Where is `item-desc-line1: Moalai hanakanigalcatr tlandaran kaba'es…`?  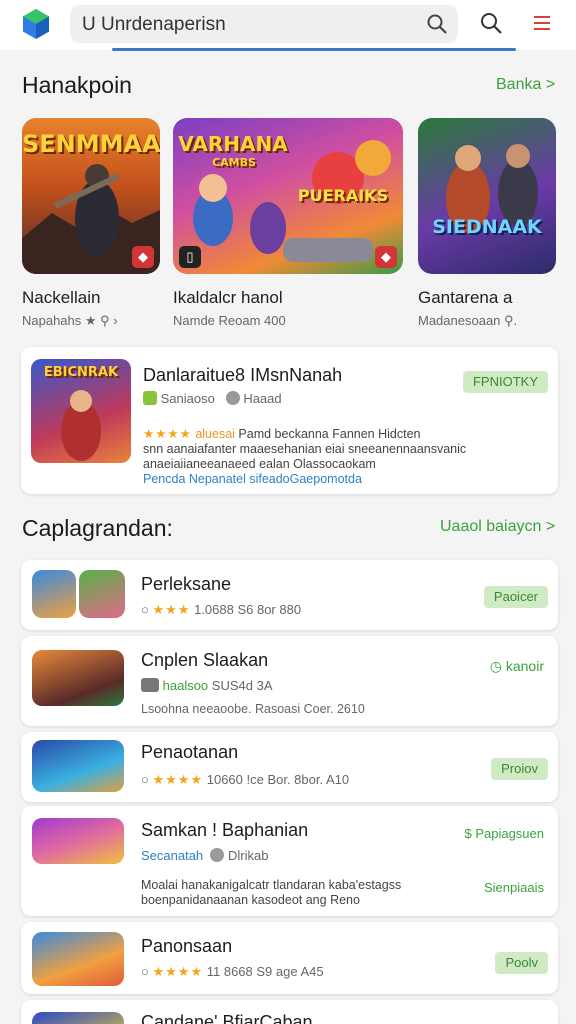 item-desc-line1: Moalai hanakanigalcatr tlandaran kaba'es… is located at coordinates (271, 885).